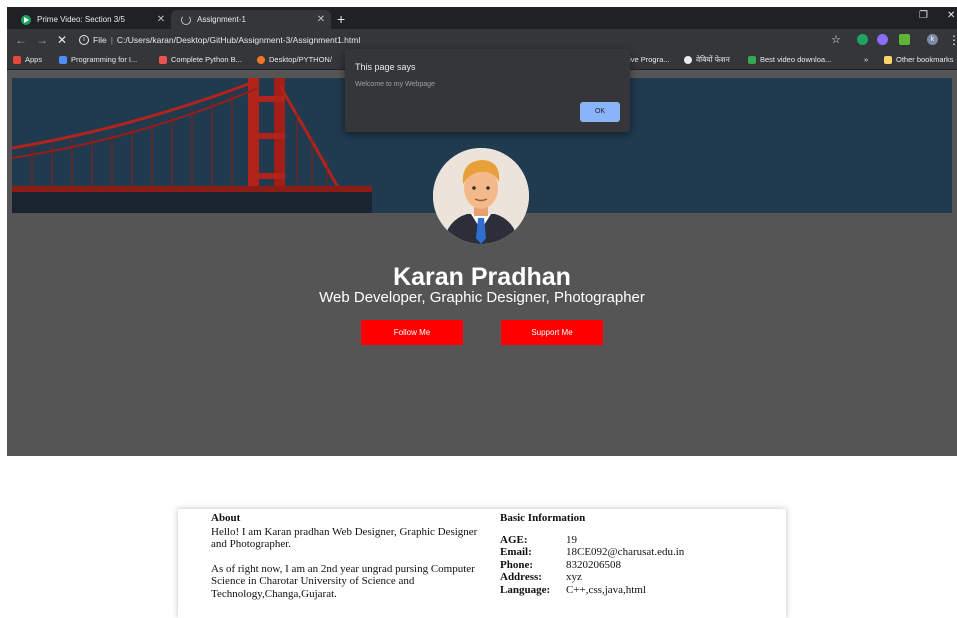 The height and width of the screenshot is (618, 957). I want to click on info-value: 8320206508, so click(593, 564).